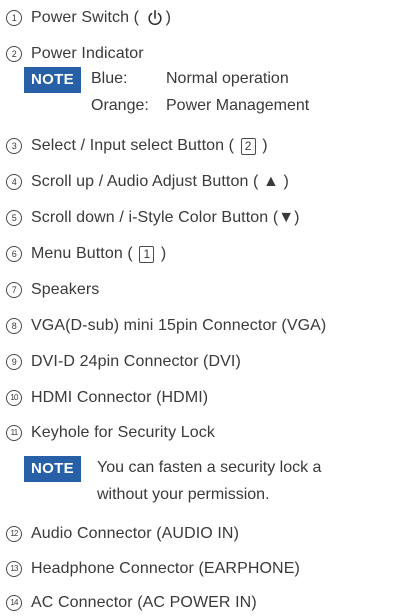 The width and height of the screenshot is (408, 616). I want to click on item-text: Speakers, so click(65, 289).